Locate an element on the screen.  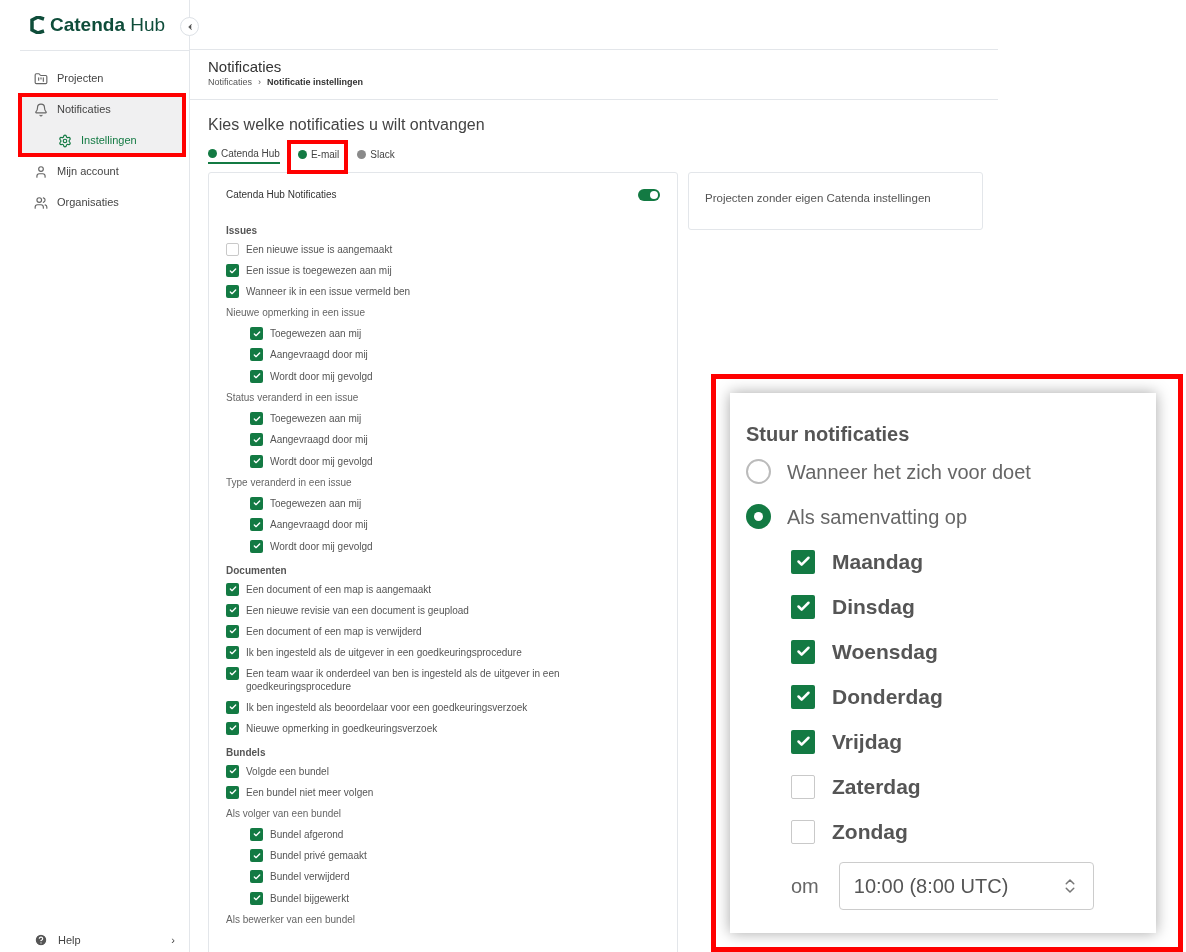
time-select: 10:00 (8:00 UTC) is located at coordinates (966, 886).